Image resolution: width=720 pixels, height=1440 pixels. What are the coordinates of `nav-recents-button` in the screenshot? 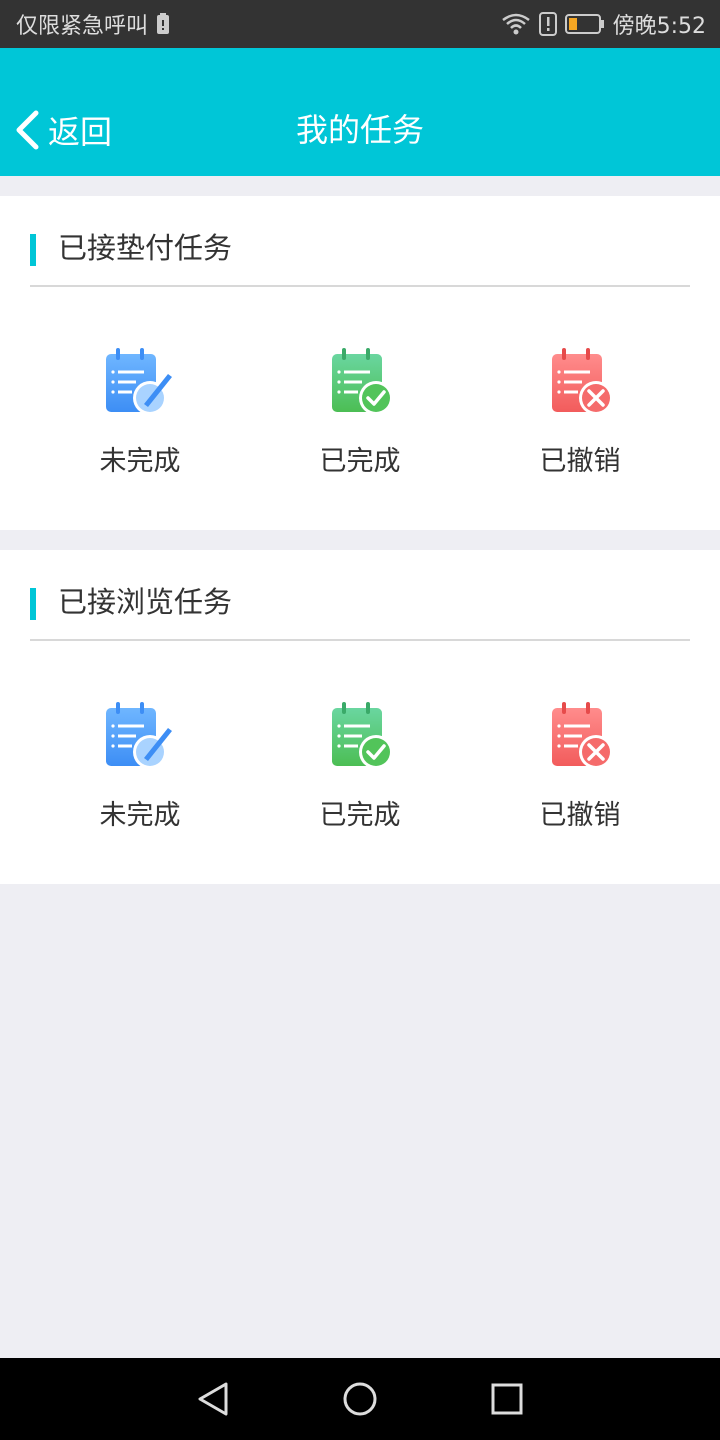 It's located at (507, 1399).